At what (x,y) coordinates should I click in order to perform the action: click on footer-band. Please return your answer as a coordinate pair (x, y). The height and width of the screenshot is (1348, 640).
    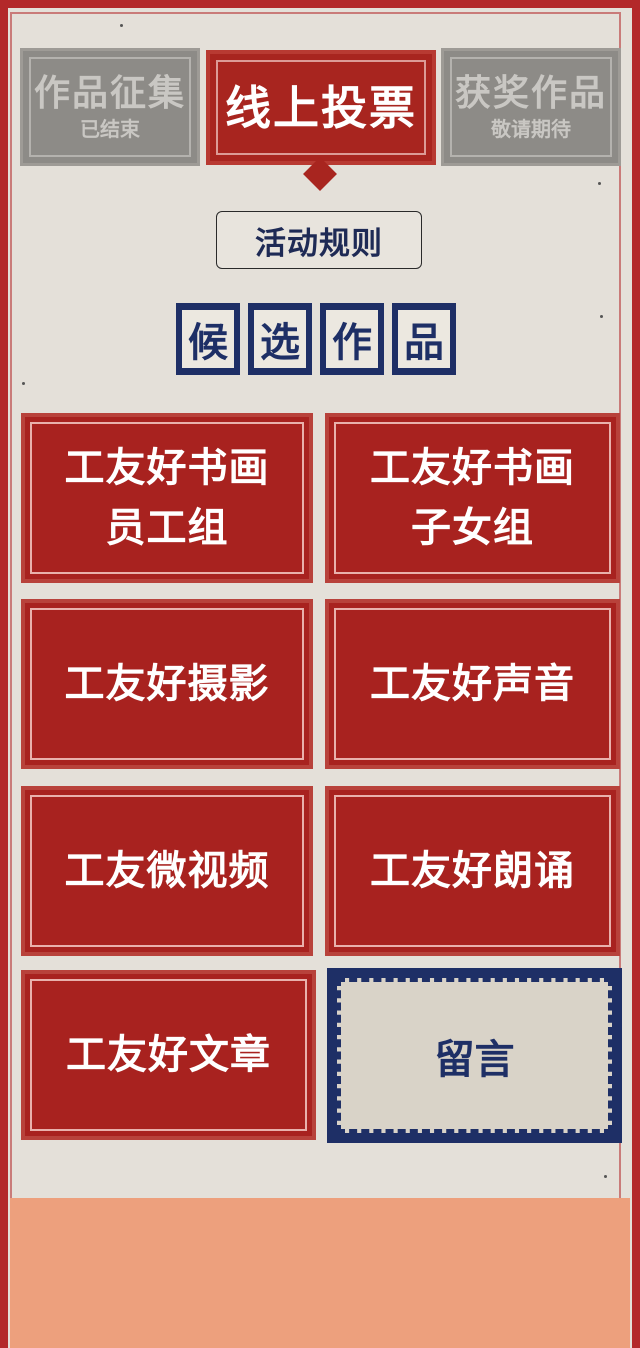
    Looking at the image, I should click on (320, 1273).